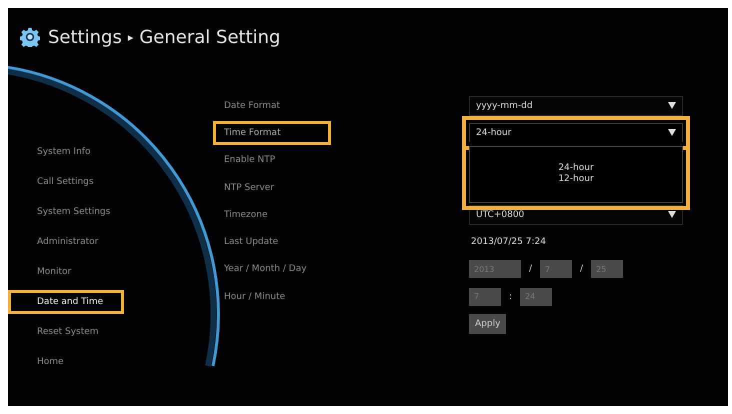  What do you see at coordinates (64, 272) in the screenshot?
I see `sidebar-item: Monitor` at bounding box center [64, 272].